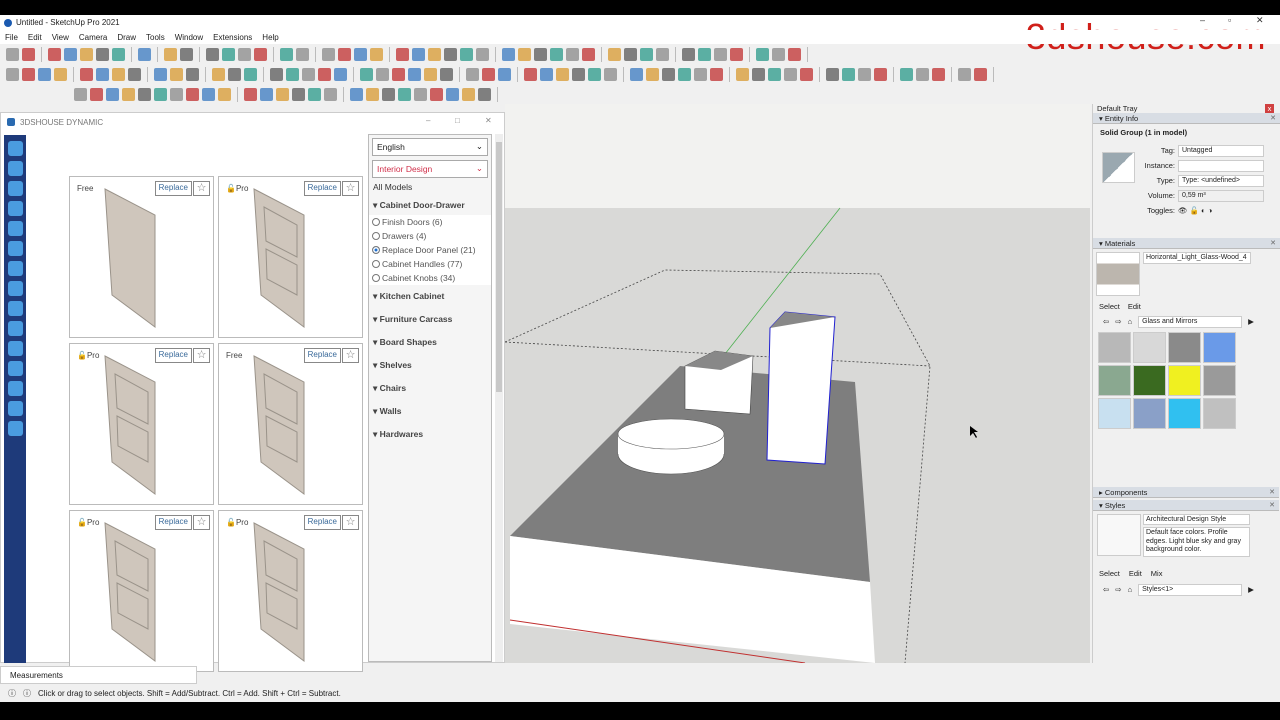  Describe the element at coordinates (430, 250) in the screenshot. I see `subcategory-radio: Replace Door Panel (21)` at that location.